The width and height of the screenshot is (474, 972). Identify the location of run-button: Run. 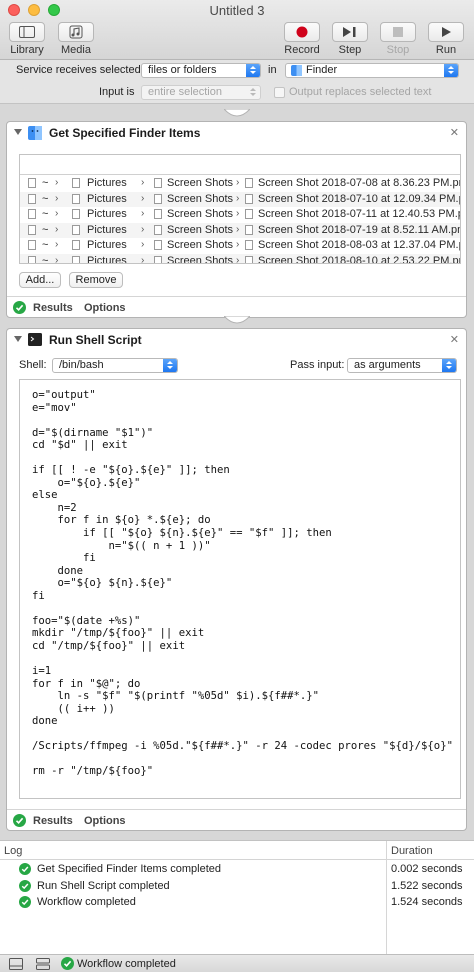
(446, 39).